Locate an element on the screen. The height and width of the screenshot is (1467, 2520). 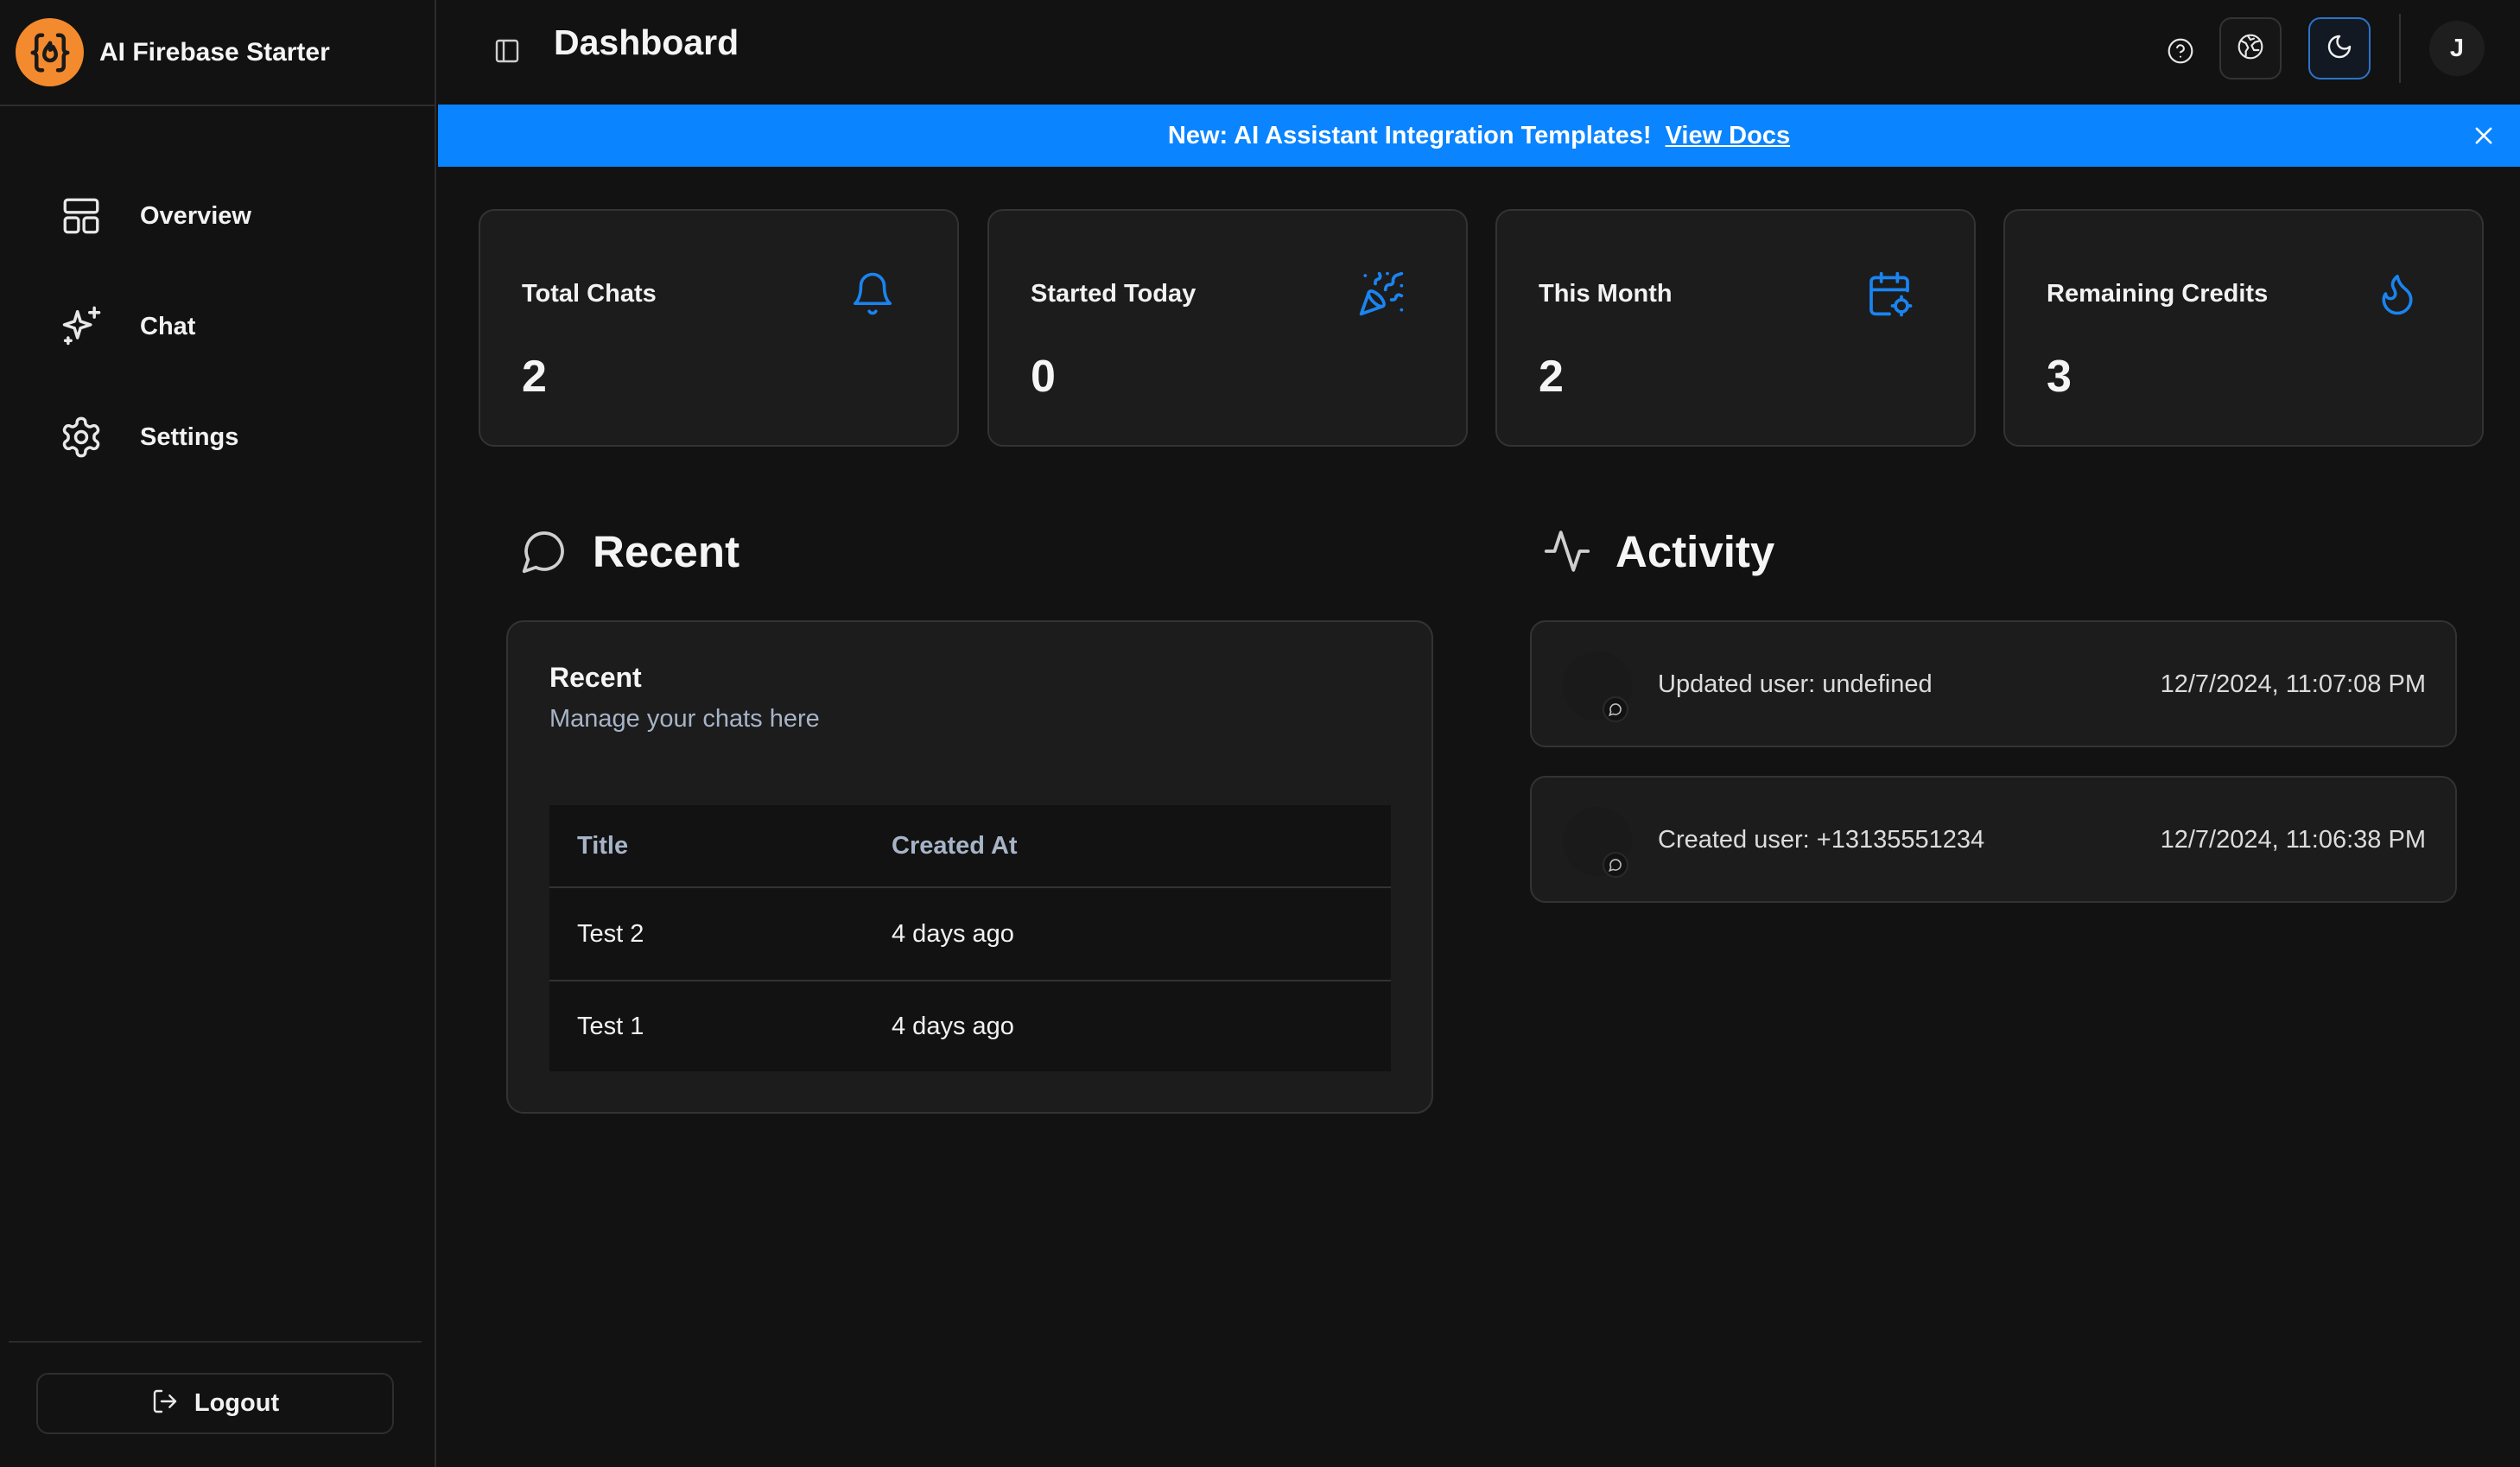
sidebar-divider is located at coordinates (215, 1342).